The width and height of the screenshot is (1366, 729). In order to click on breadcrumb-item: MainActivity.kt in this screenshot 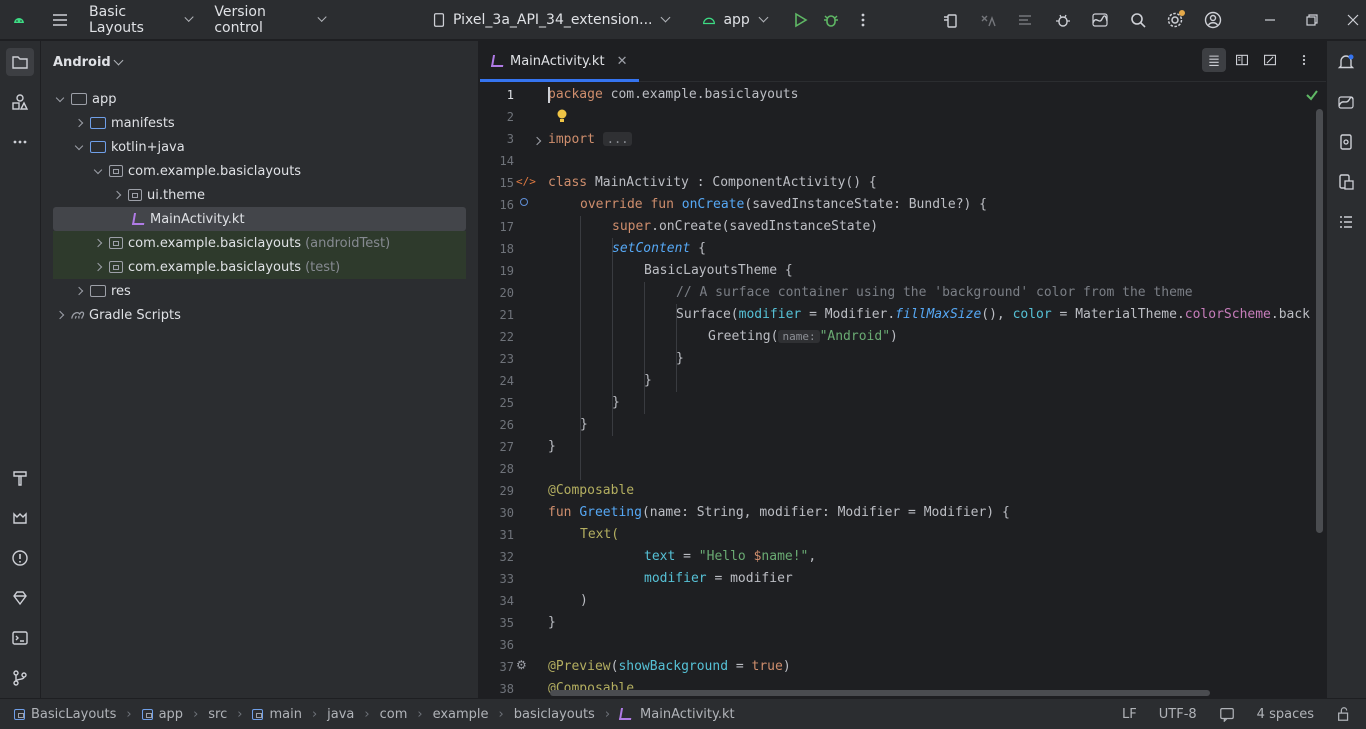, I will do `click(687, 714)`.